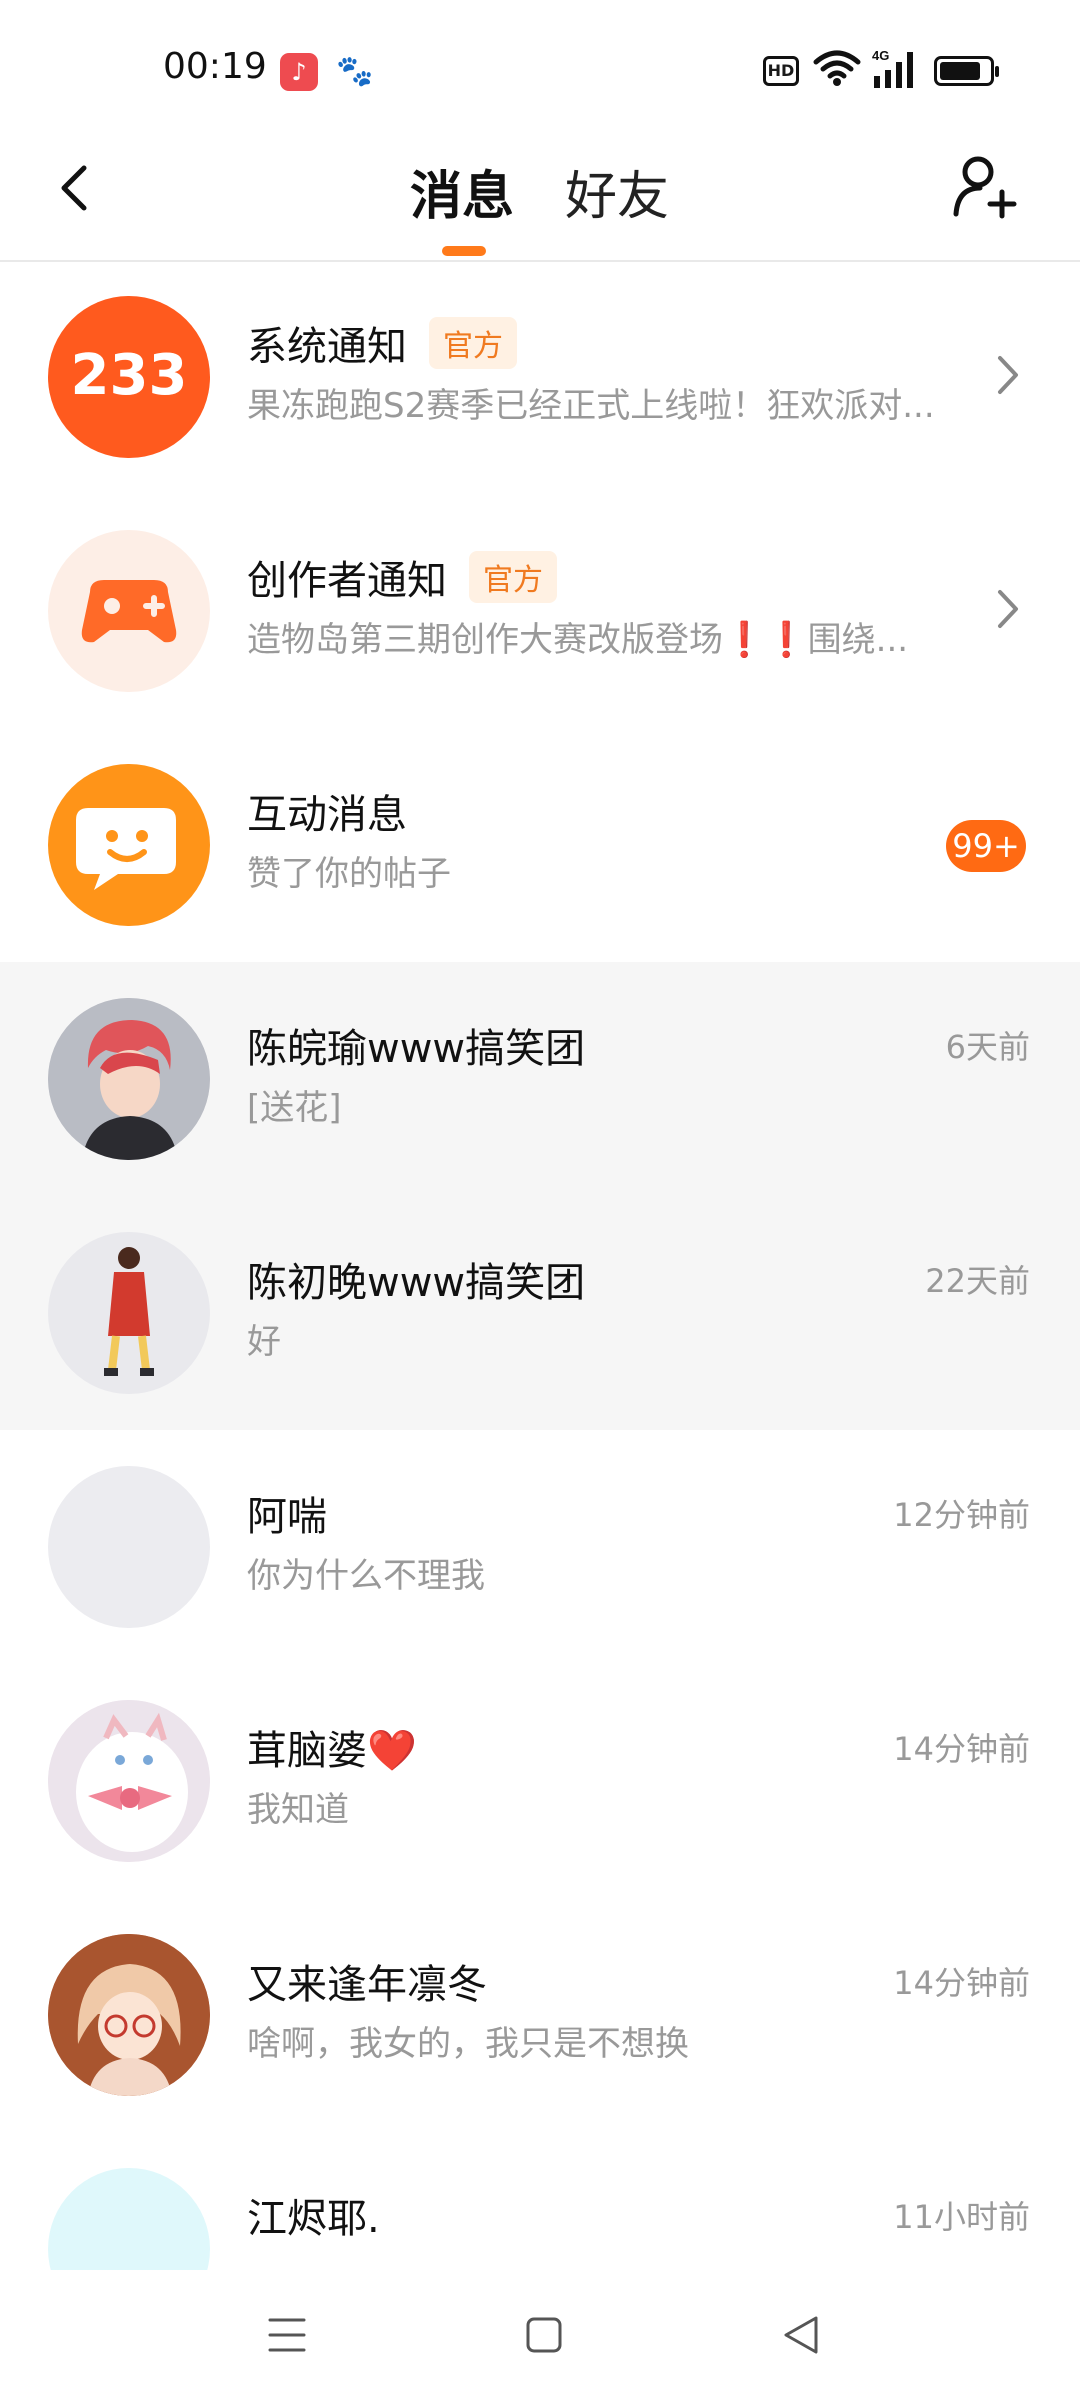  Describe the element at coordinates (327, 815) in the screenshot. I see `row-name: 互动消息` at that location.